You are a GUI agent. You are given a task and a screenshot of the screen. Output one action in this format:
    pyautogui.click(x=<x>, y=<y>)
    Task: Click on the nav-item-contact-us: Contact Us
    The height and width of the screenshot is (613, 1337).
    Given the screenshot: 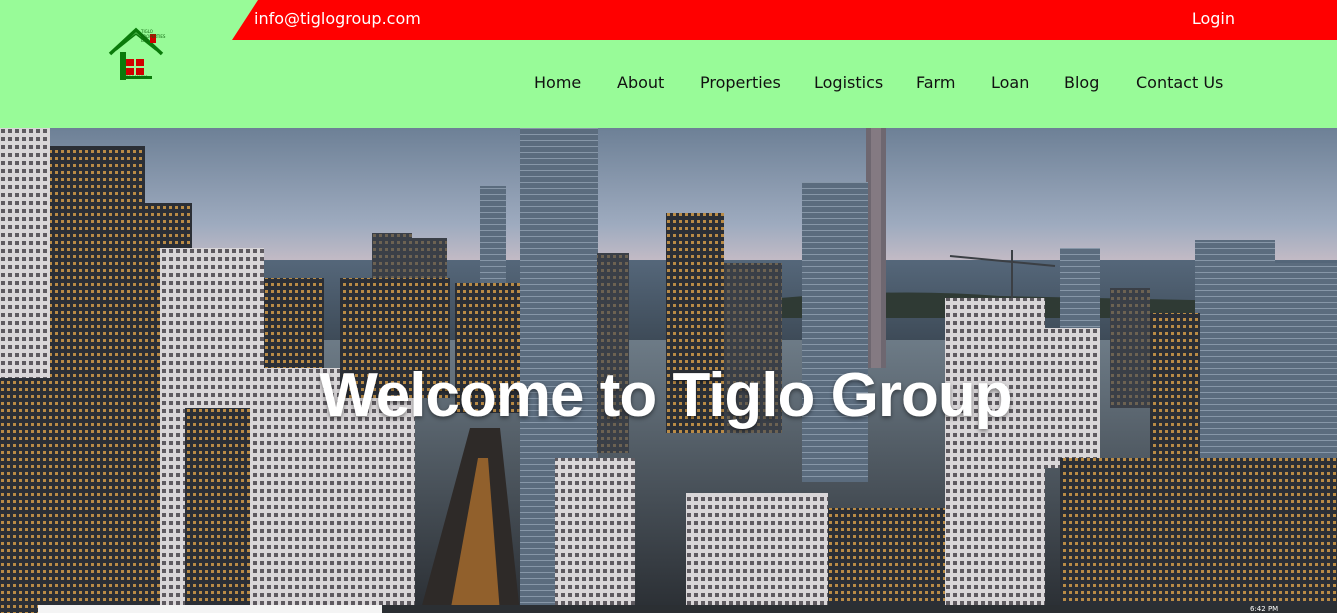 What is the action you would take?
    pyautogui.click(x=1179, y=82)
    